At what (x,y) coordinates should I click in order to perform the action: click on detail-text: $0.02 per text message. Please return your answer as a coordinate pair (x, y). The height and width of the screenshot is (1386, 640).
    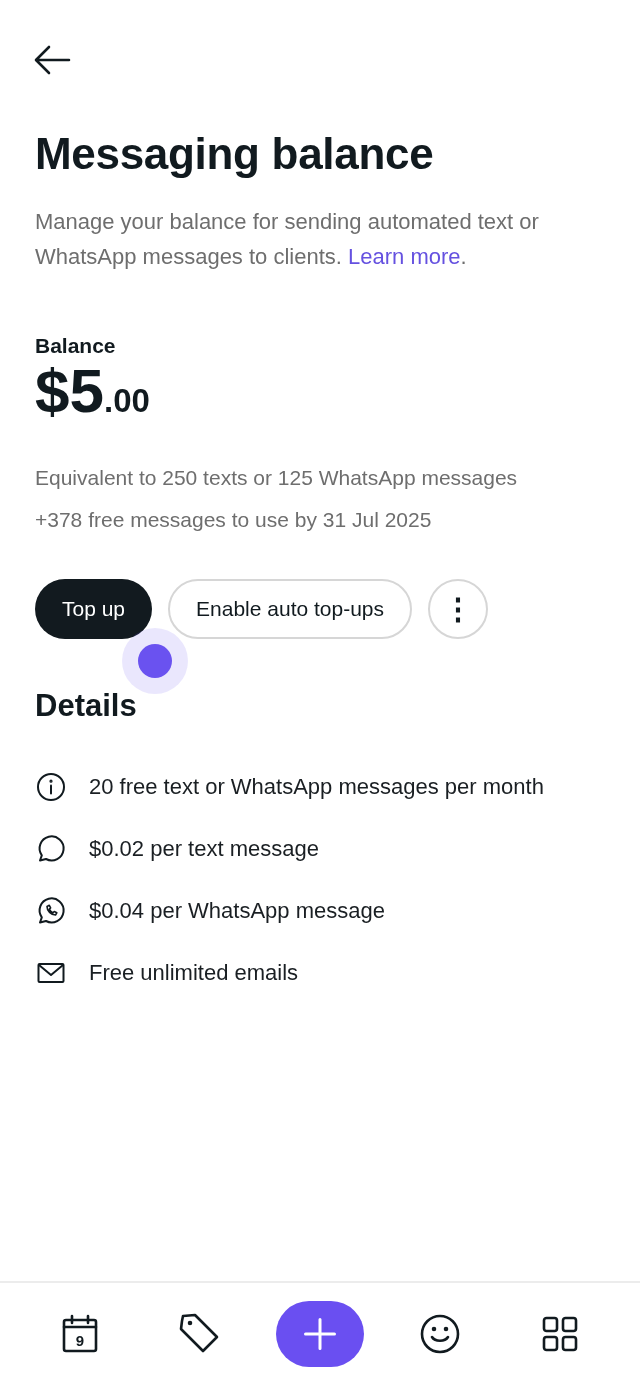
    Looking at the image, I should click on (204, 849).